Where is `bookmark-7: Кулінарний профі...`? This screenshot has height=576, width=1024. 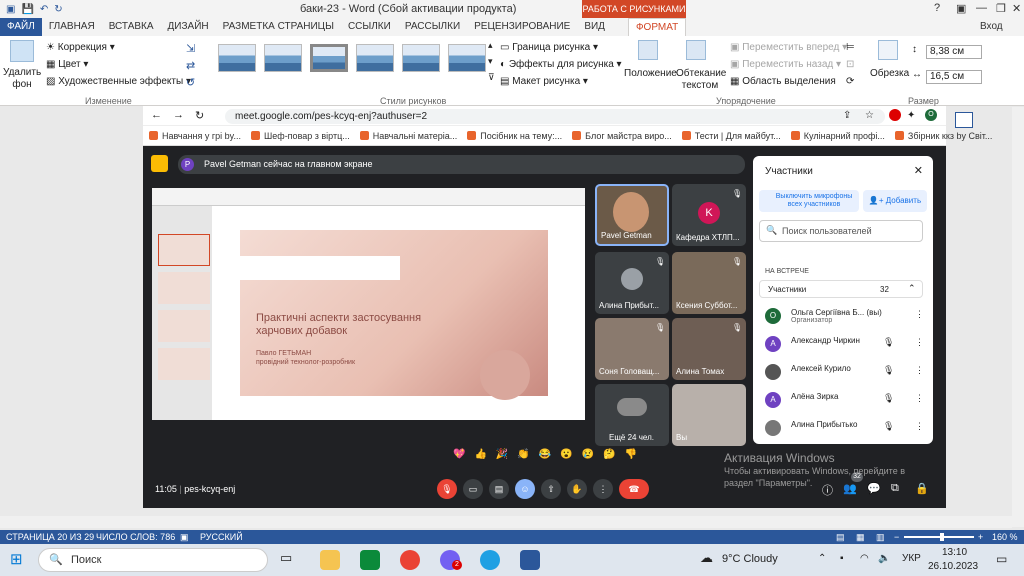
bookmark-7: Кулінарний профі... is located at coordinates (837, 136).